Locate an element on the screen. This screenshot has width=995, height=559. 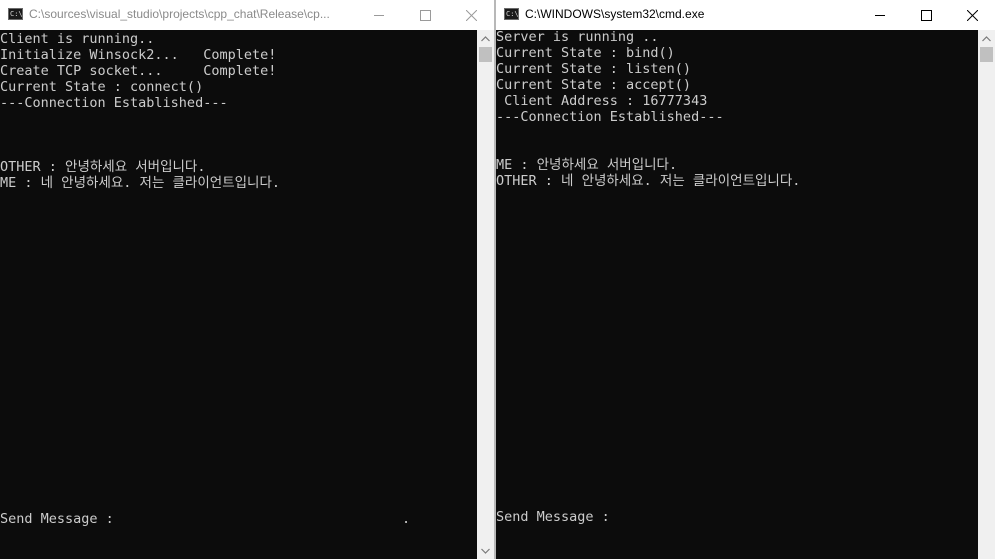
server-scrollbar is located at coordinates (986, 294).